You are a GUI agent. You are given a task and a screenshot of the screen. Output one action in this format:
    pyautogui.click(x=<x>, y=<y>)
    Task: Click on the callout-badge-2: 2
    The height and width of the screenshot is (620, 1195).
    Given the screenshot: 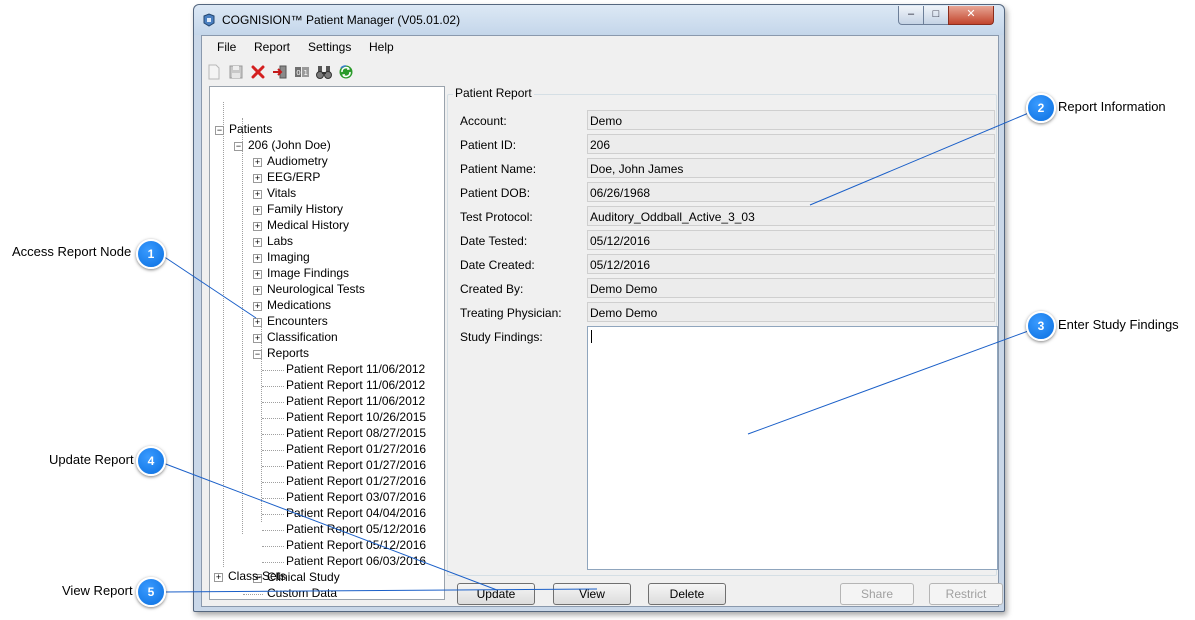 What is the action you would take?
    pyautogui.click(x=1041, y=108)
    